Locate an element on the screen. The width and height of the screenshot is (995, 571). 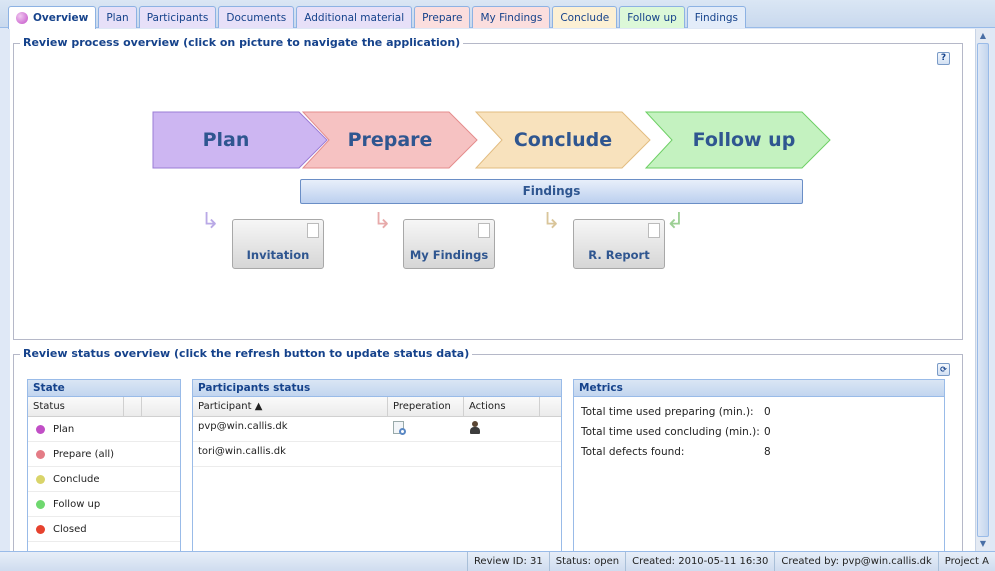
report-doc: R. Report is located at coordinates (619, 244).